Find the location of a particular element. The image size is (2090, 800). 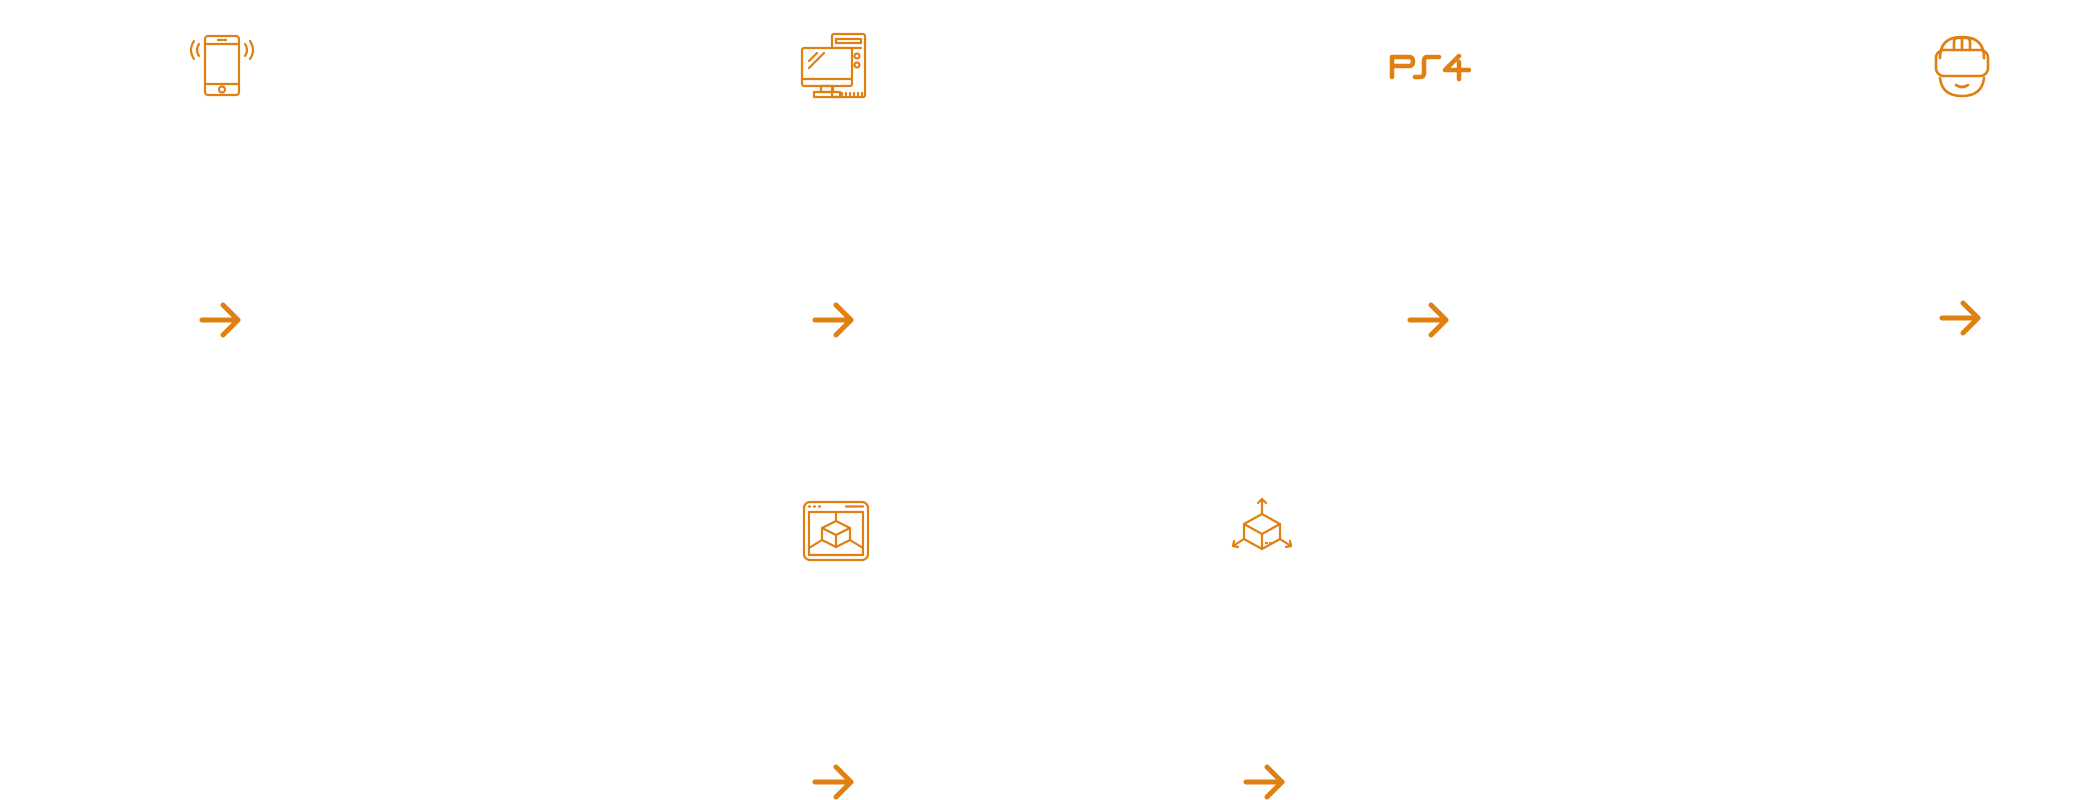

desktop-computer-icon is located at coordinates (834, 66).